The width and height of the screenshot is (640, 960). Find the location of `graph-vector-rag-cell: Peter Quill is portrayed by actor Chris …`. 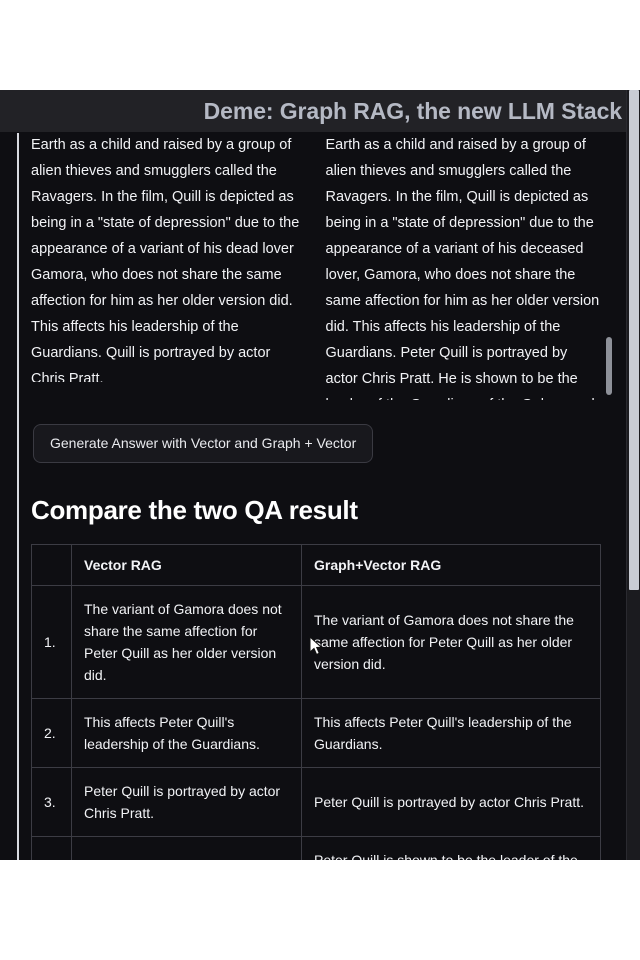

graph-vector-rag-cell: Peter Quill is portrayed by actor Chris … is located at coordinates (451, 802).